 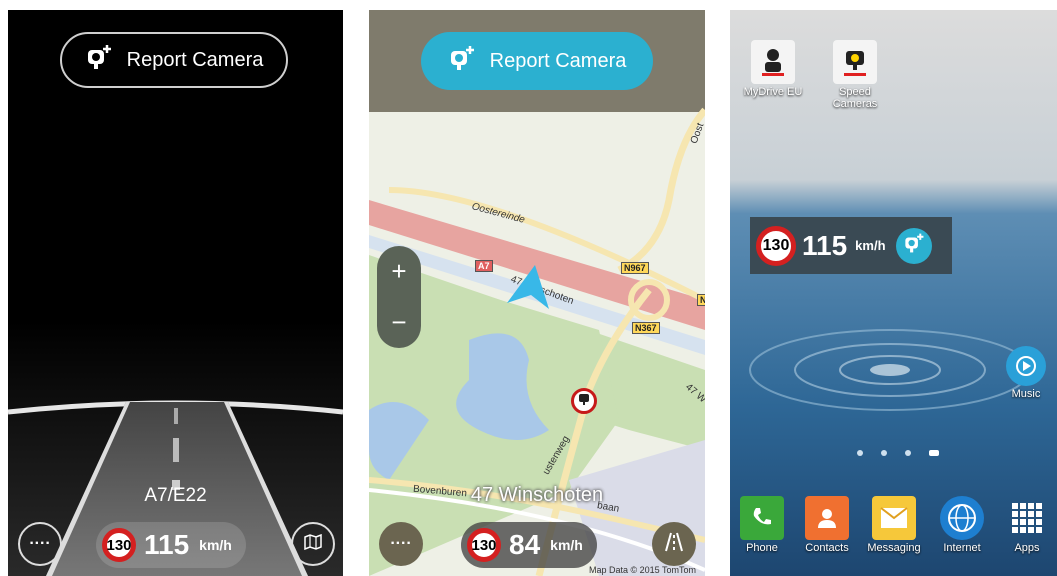 What do you see at coordinates (484, 266) in the screenshot?
I see `route-badge: A7` at bounding box center [484, 266].